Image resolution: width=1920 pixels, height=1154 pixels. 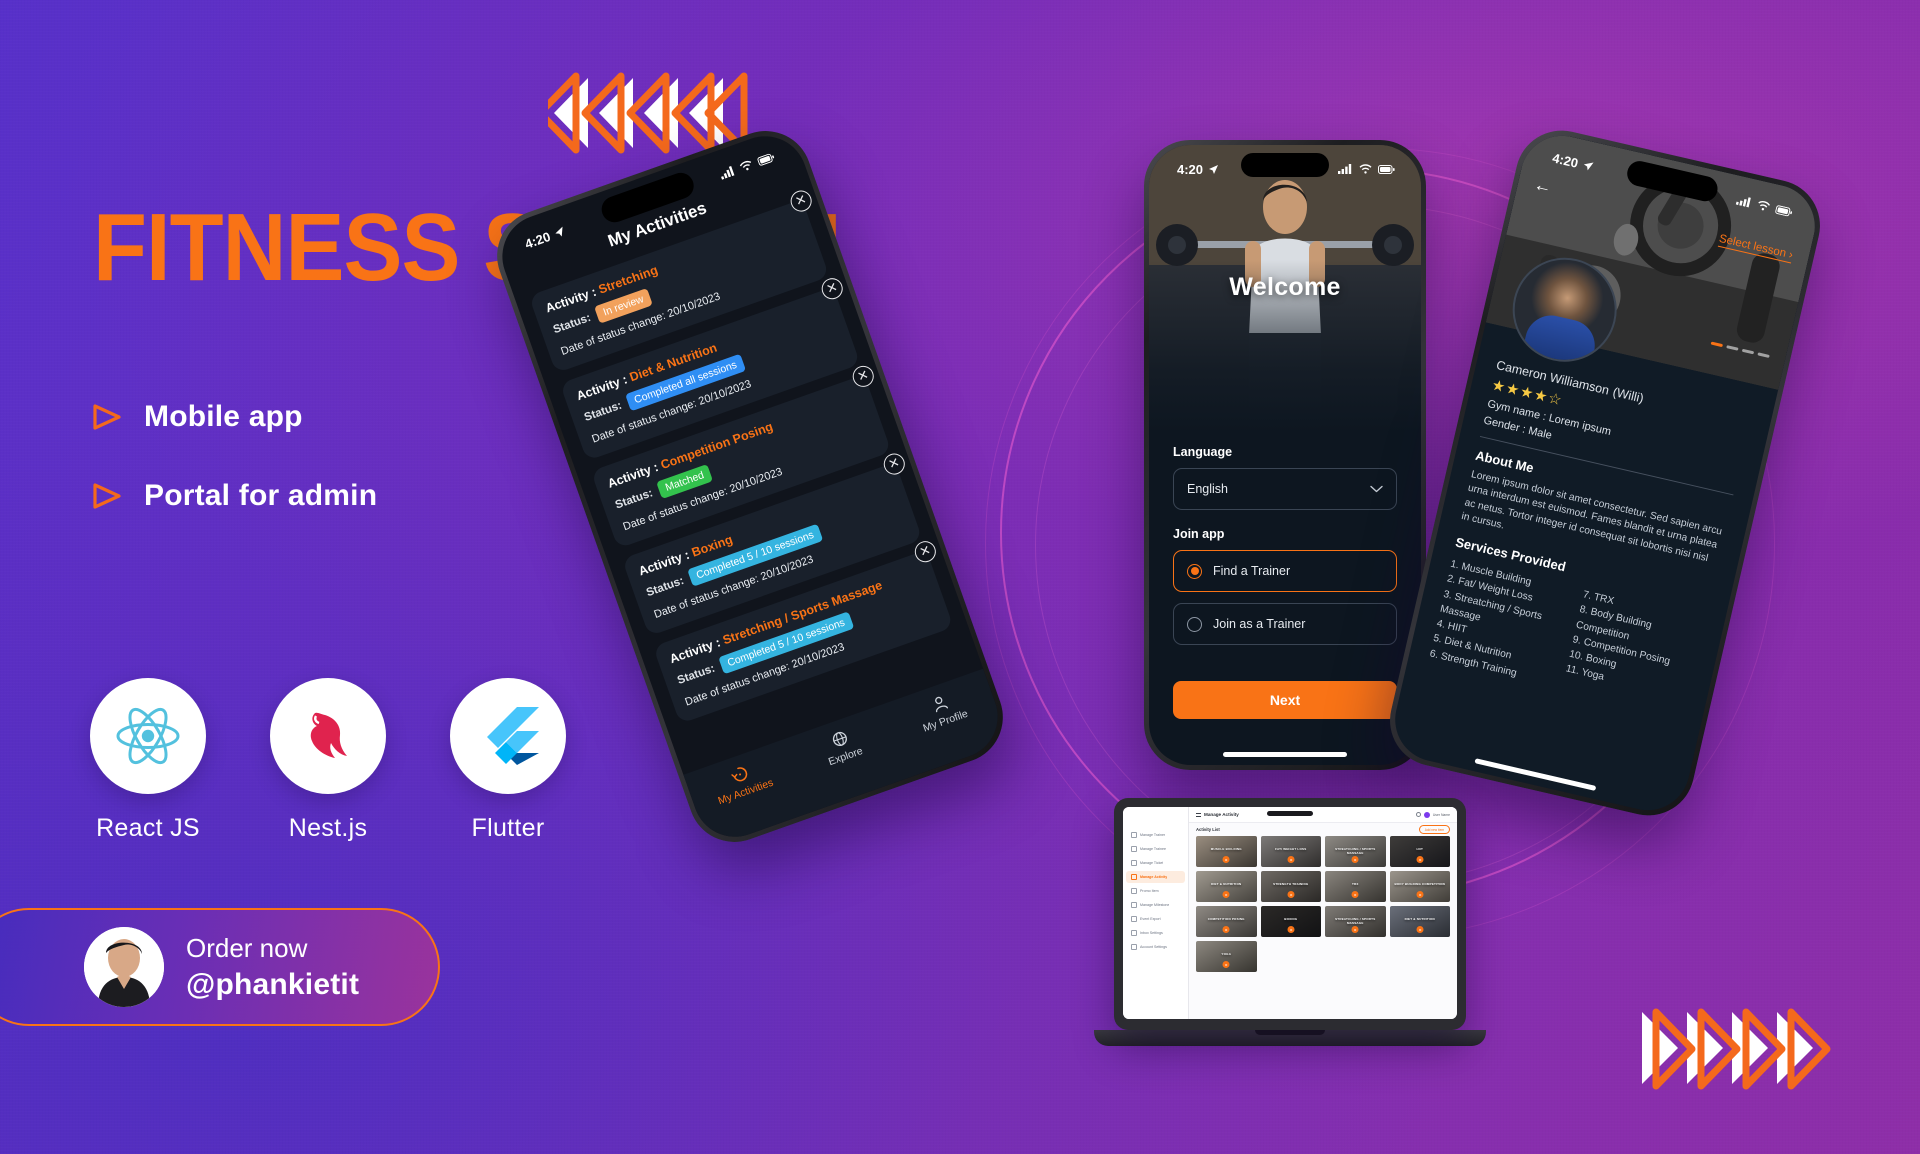 I want to click on sidebar-item-account-settings: Account Settings, so click(x=1155, y=947).